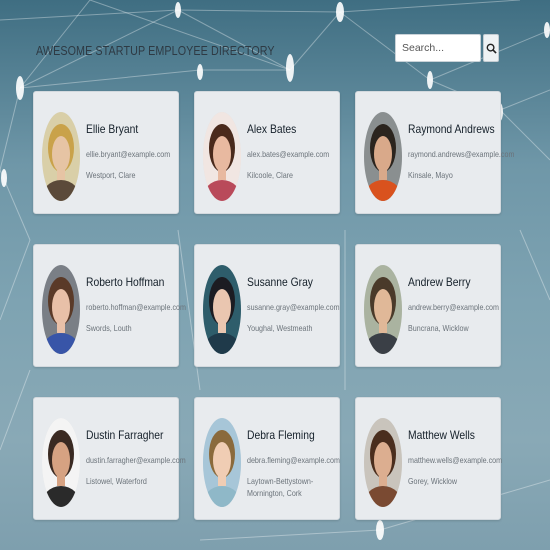 This screenshot has width=550, height=550. What do you see at coordinates (155, 51) in the screenshot?
I see `page-title: AWESOME STARTUP EMPLOYEE DIRECTORY` at bounding box center [155, 51].